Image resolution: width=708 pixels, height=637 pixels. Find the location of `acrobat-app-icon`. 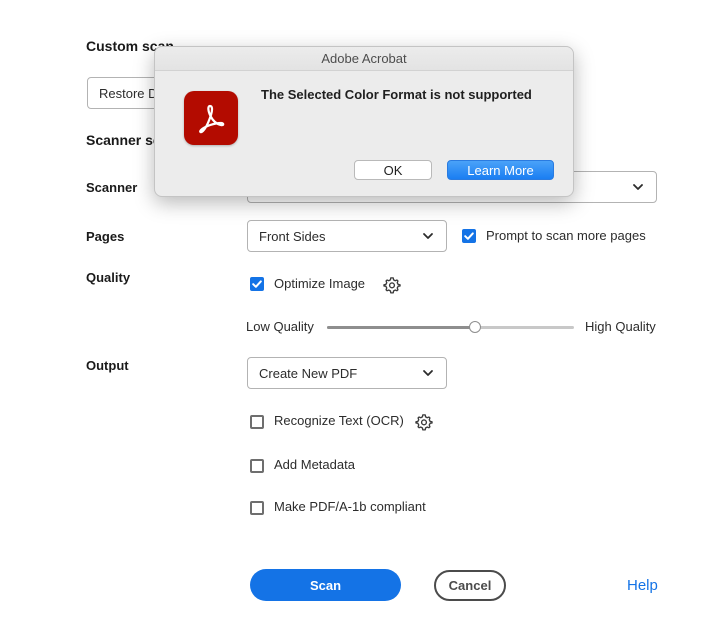

acrobat-app-icon is located at coordinates (211, 118).